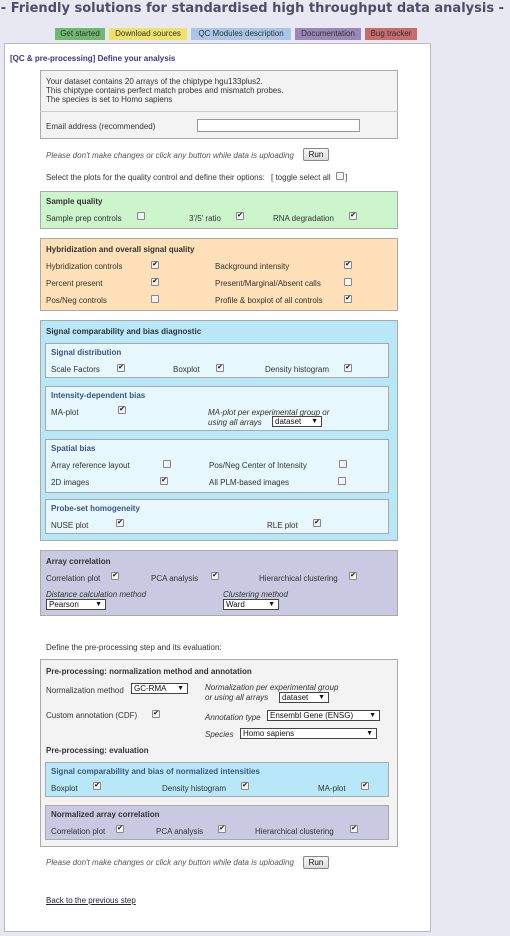  I want to click on norm-group-label: Normalization per experimental group, so click(272, 687).